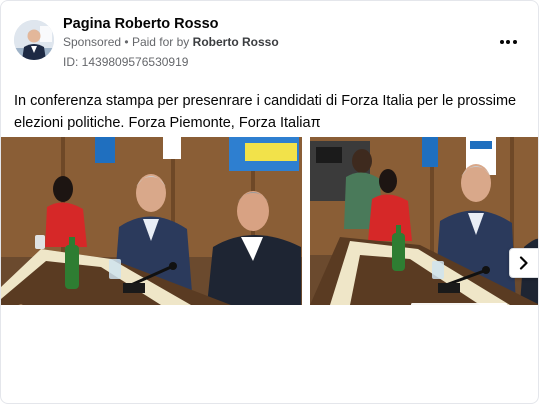 The width and height of the screenshot is (539, 410). I want to click on chevron-right-icon, so click(523, 263).